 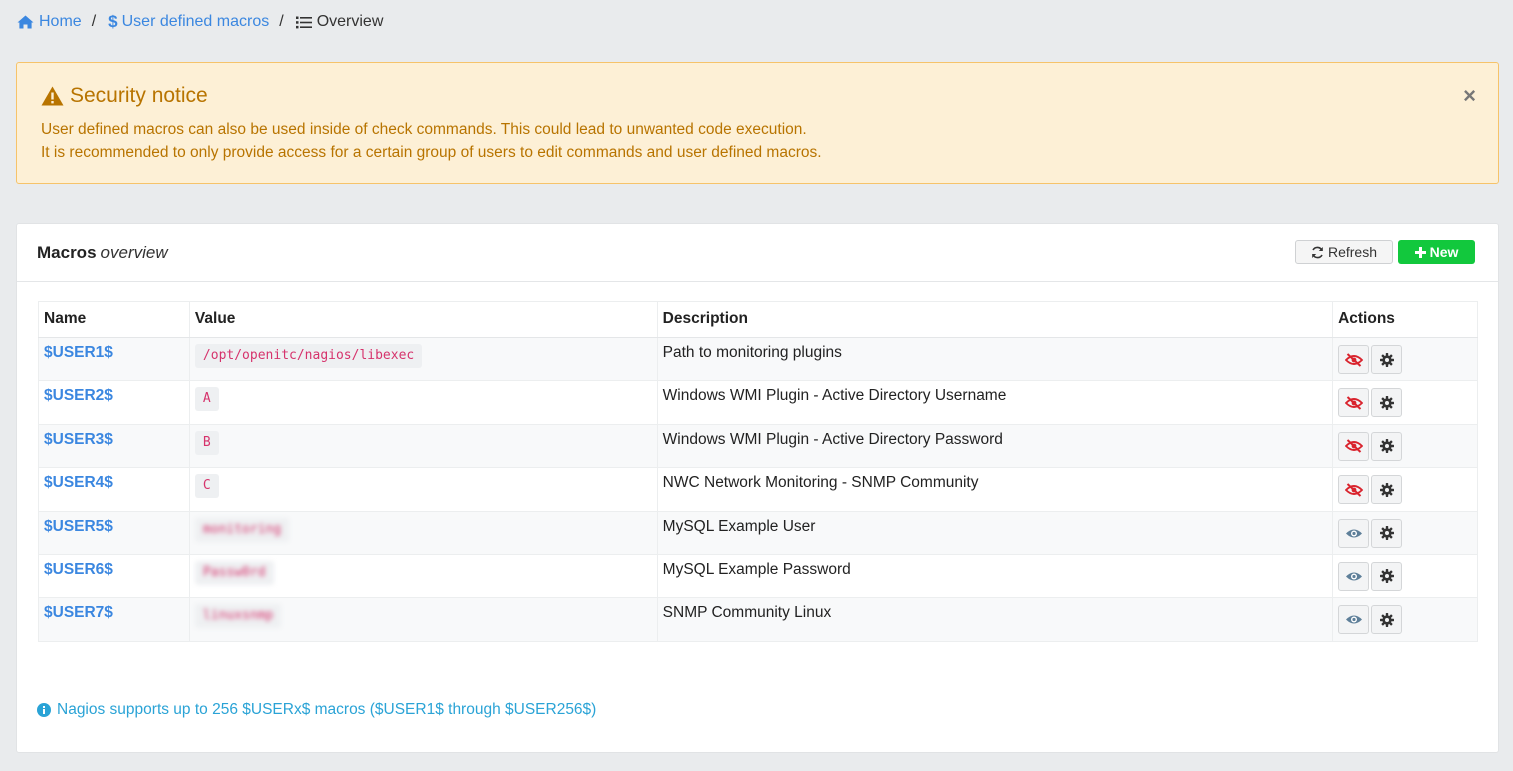 I want to click on cell-value: monitoring, so click(x=423, y=532).